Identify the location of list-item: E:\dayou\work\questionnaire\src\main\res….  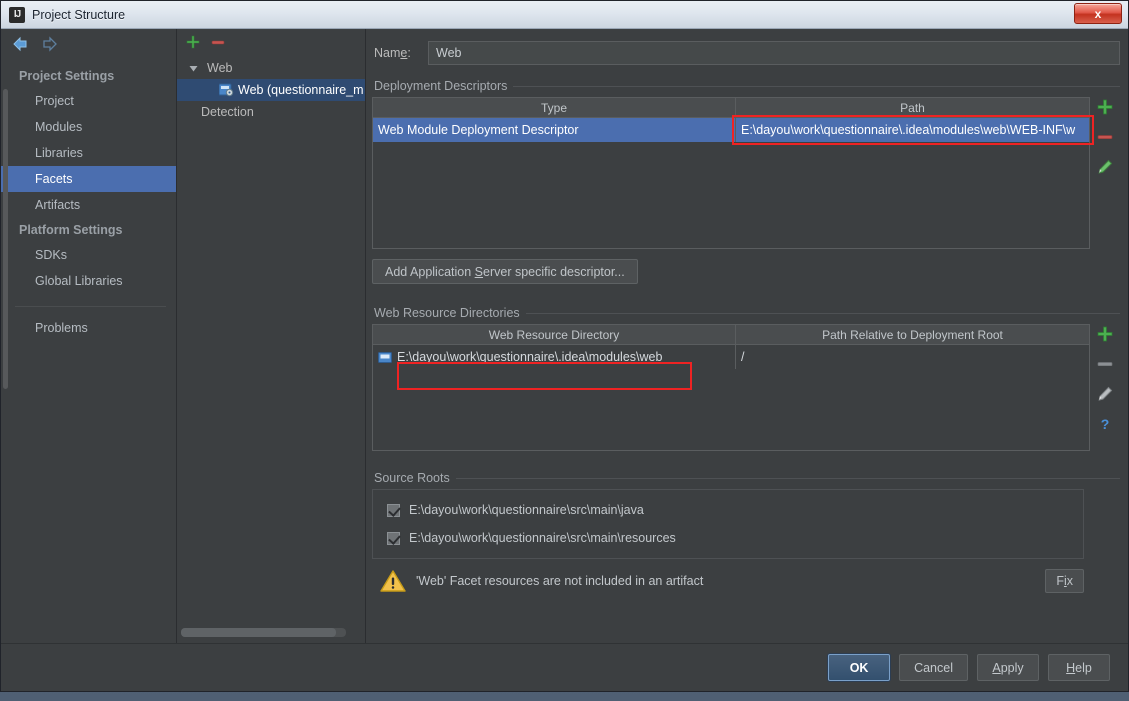
(728, 538).